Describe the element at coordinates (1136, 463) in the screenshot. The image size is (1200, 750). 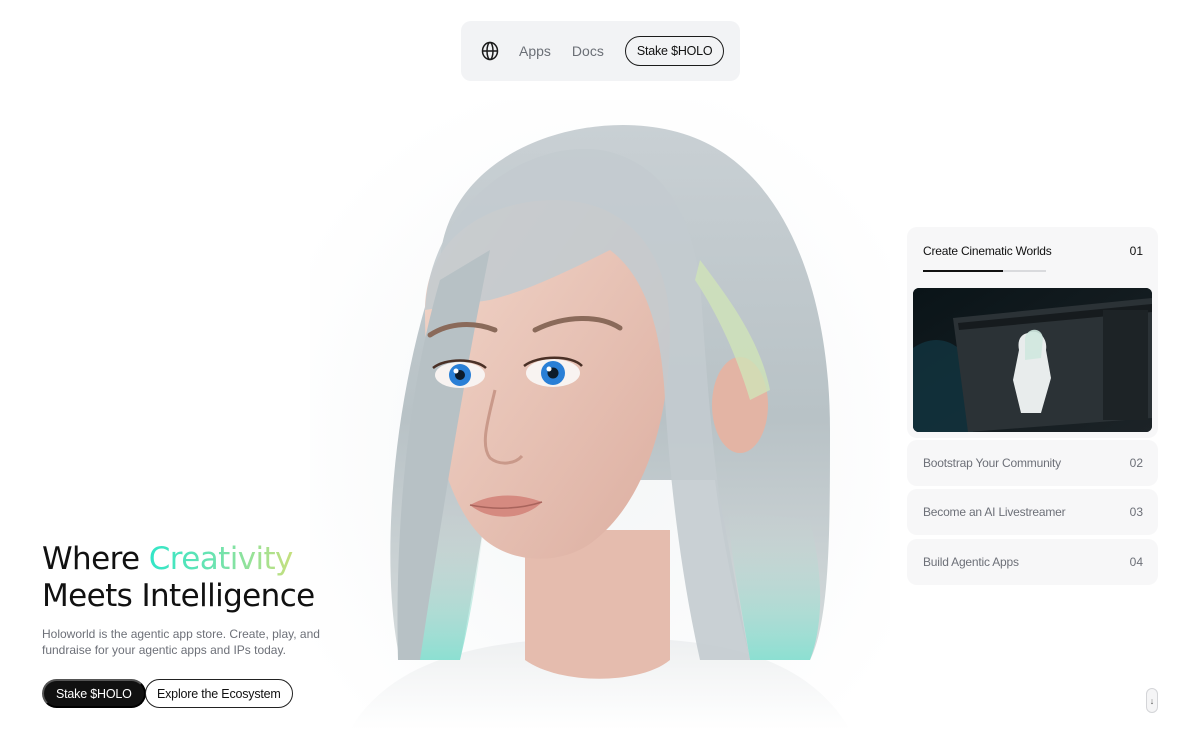
I see `feature-number: 02` at that location.